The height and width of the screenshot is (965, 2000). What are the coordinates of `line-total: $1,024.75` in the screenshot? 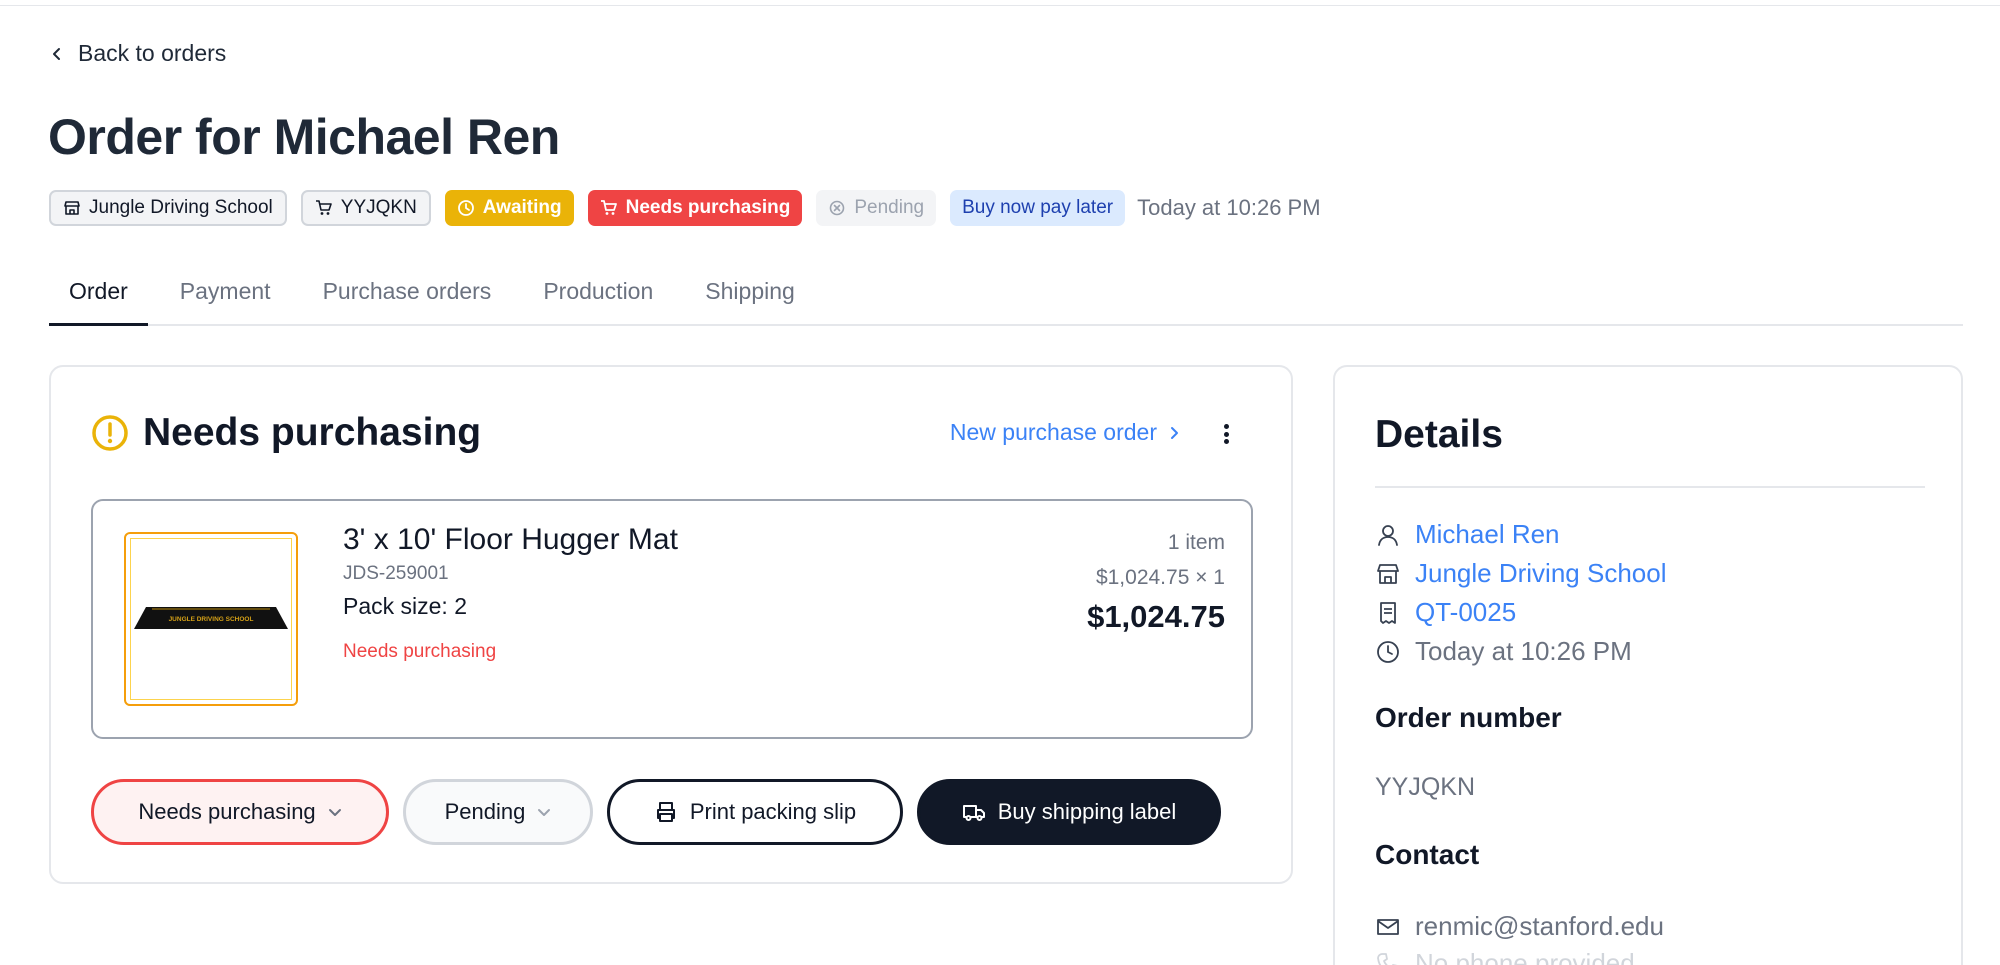 It's located at (1156, 616).